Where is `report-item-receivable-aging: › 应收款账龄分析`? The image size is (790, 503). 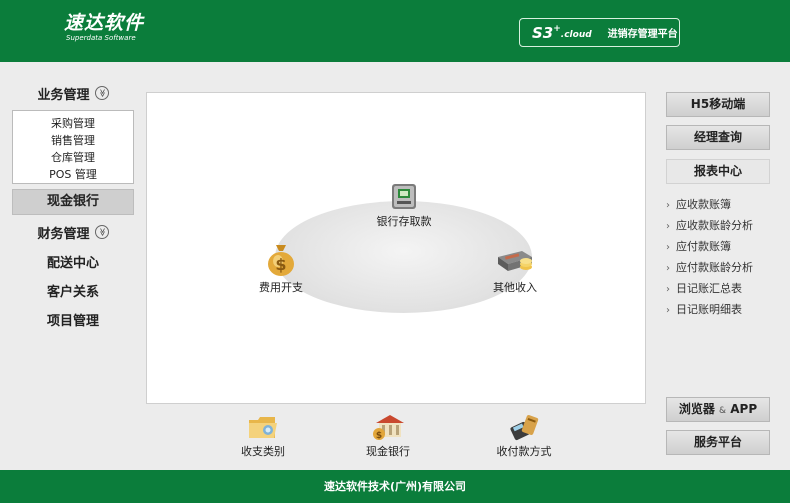
report-item-receivable-aging: › 应收款账龄分析 is located at coordinates (726, 226).